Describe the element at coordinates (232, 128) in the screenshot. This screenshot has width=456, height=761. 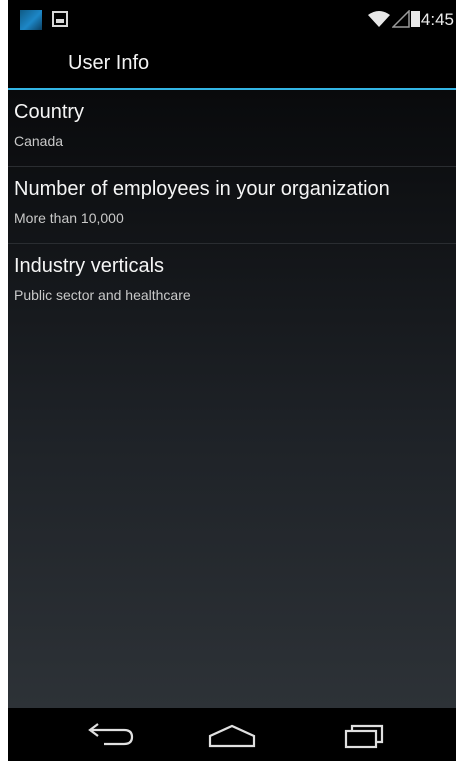
I see `preference-country: Country Canada` at that location.